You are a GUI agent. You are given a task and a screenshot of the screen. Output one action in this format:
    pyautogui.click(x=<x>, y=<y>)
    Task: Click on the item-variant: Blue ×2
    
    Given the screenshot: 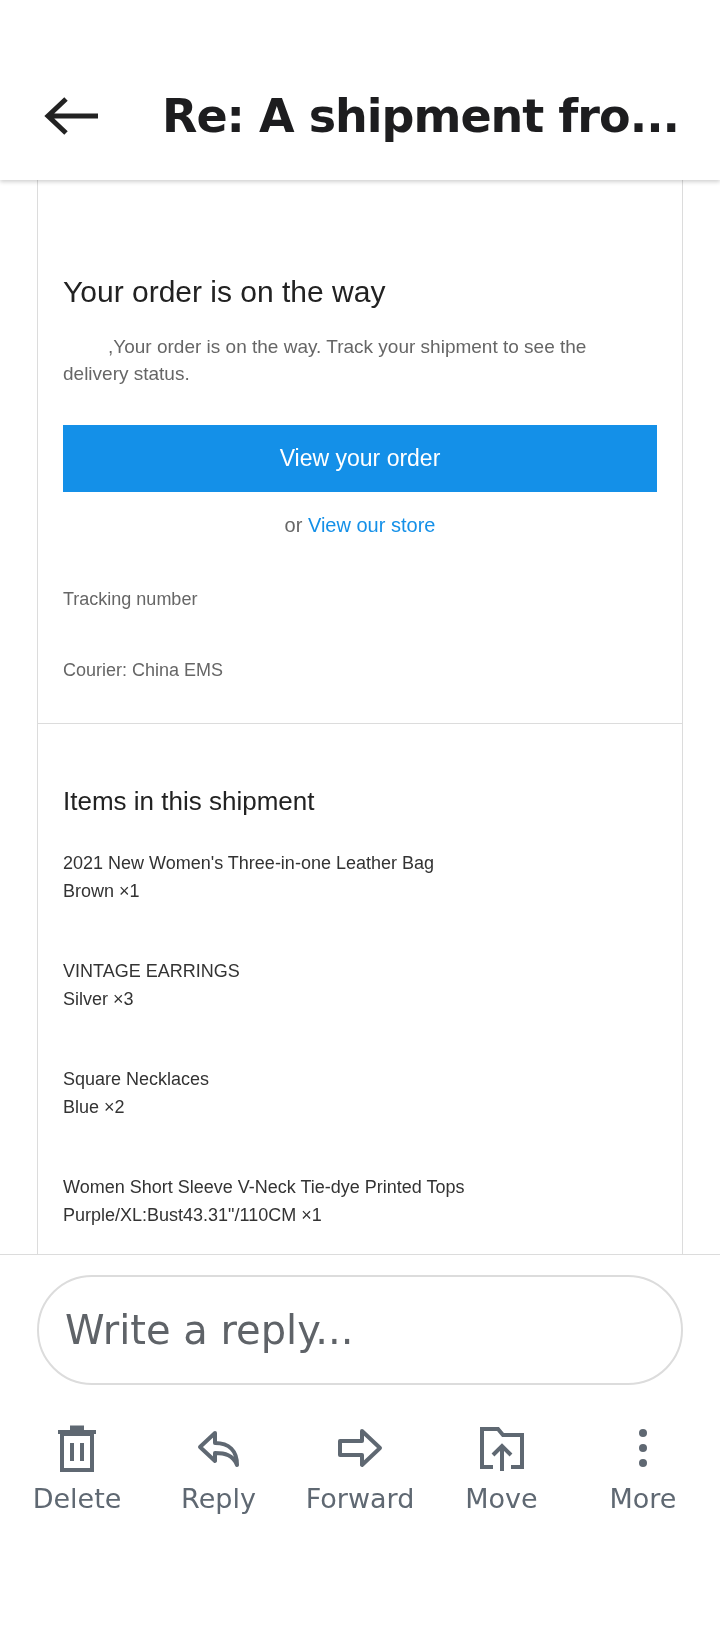 What is the action you would take?
    pyautogui.click(x=94, y=1107)
    